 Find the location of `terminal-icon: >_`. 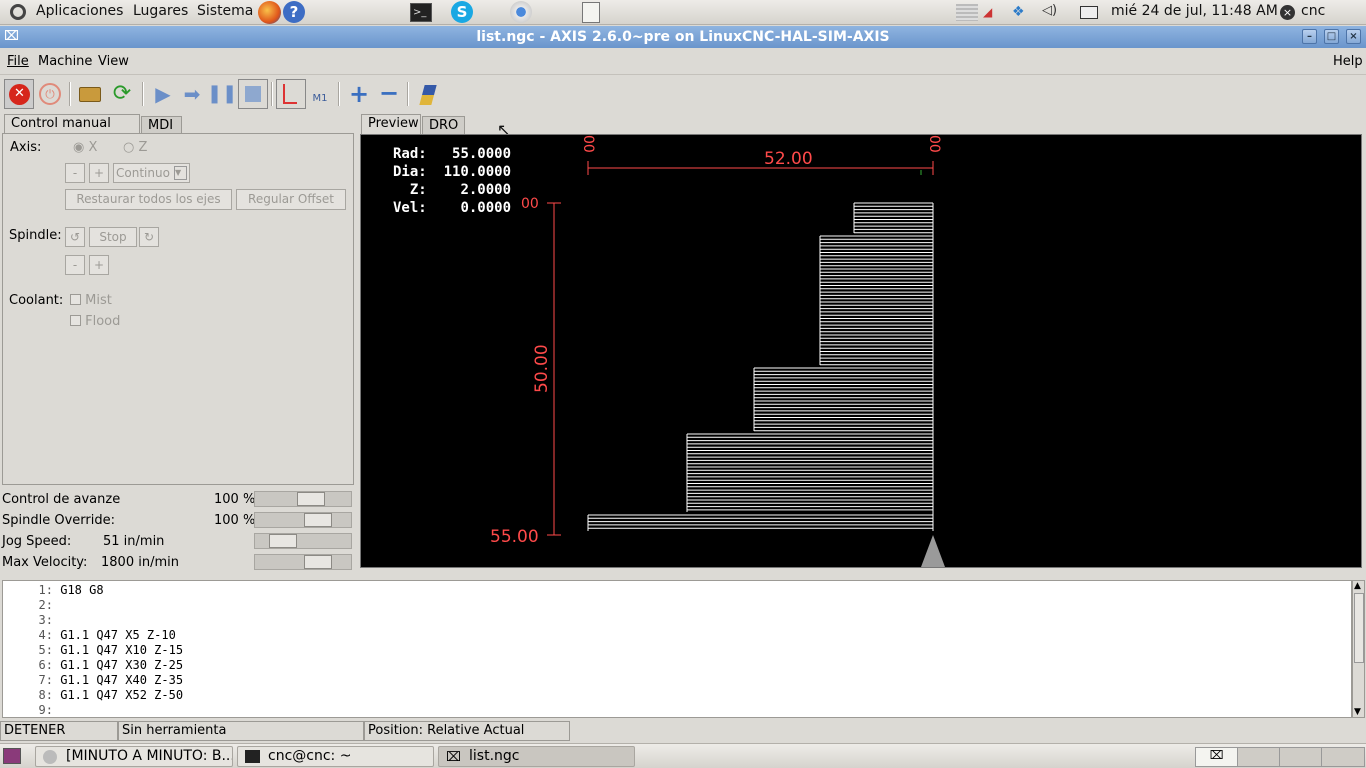

terminal-icon: >_ is located at coordinates (421, 12).